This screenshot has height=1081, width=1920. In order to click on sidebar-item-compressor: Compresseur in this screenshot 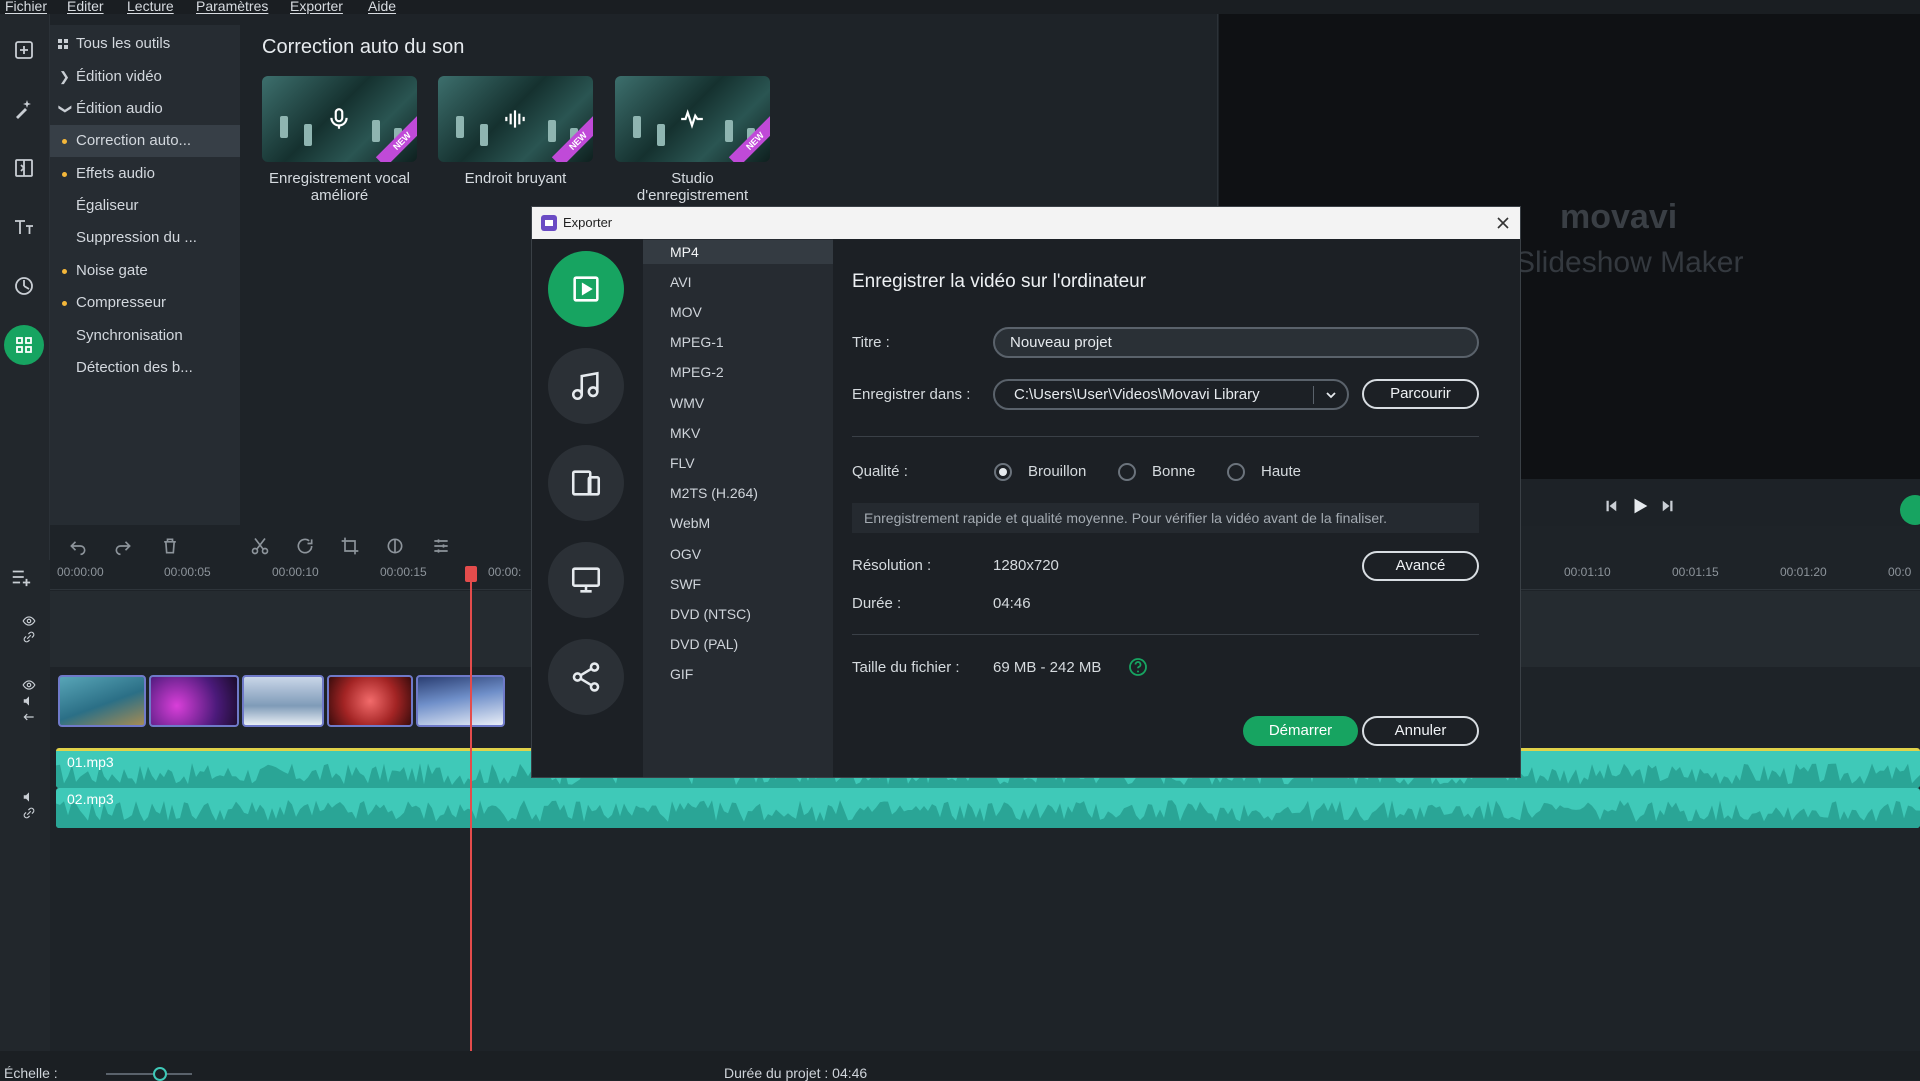, I will do `click(145, 303)`.